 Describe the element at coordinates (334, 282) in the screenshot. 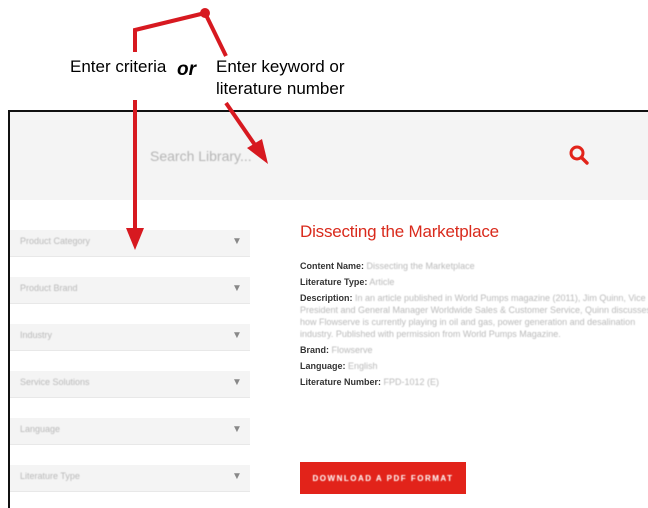

I see `literature-type-label: Literature Type:` at that location.